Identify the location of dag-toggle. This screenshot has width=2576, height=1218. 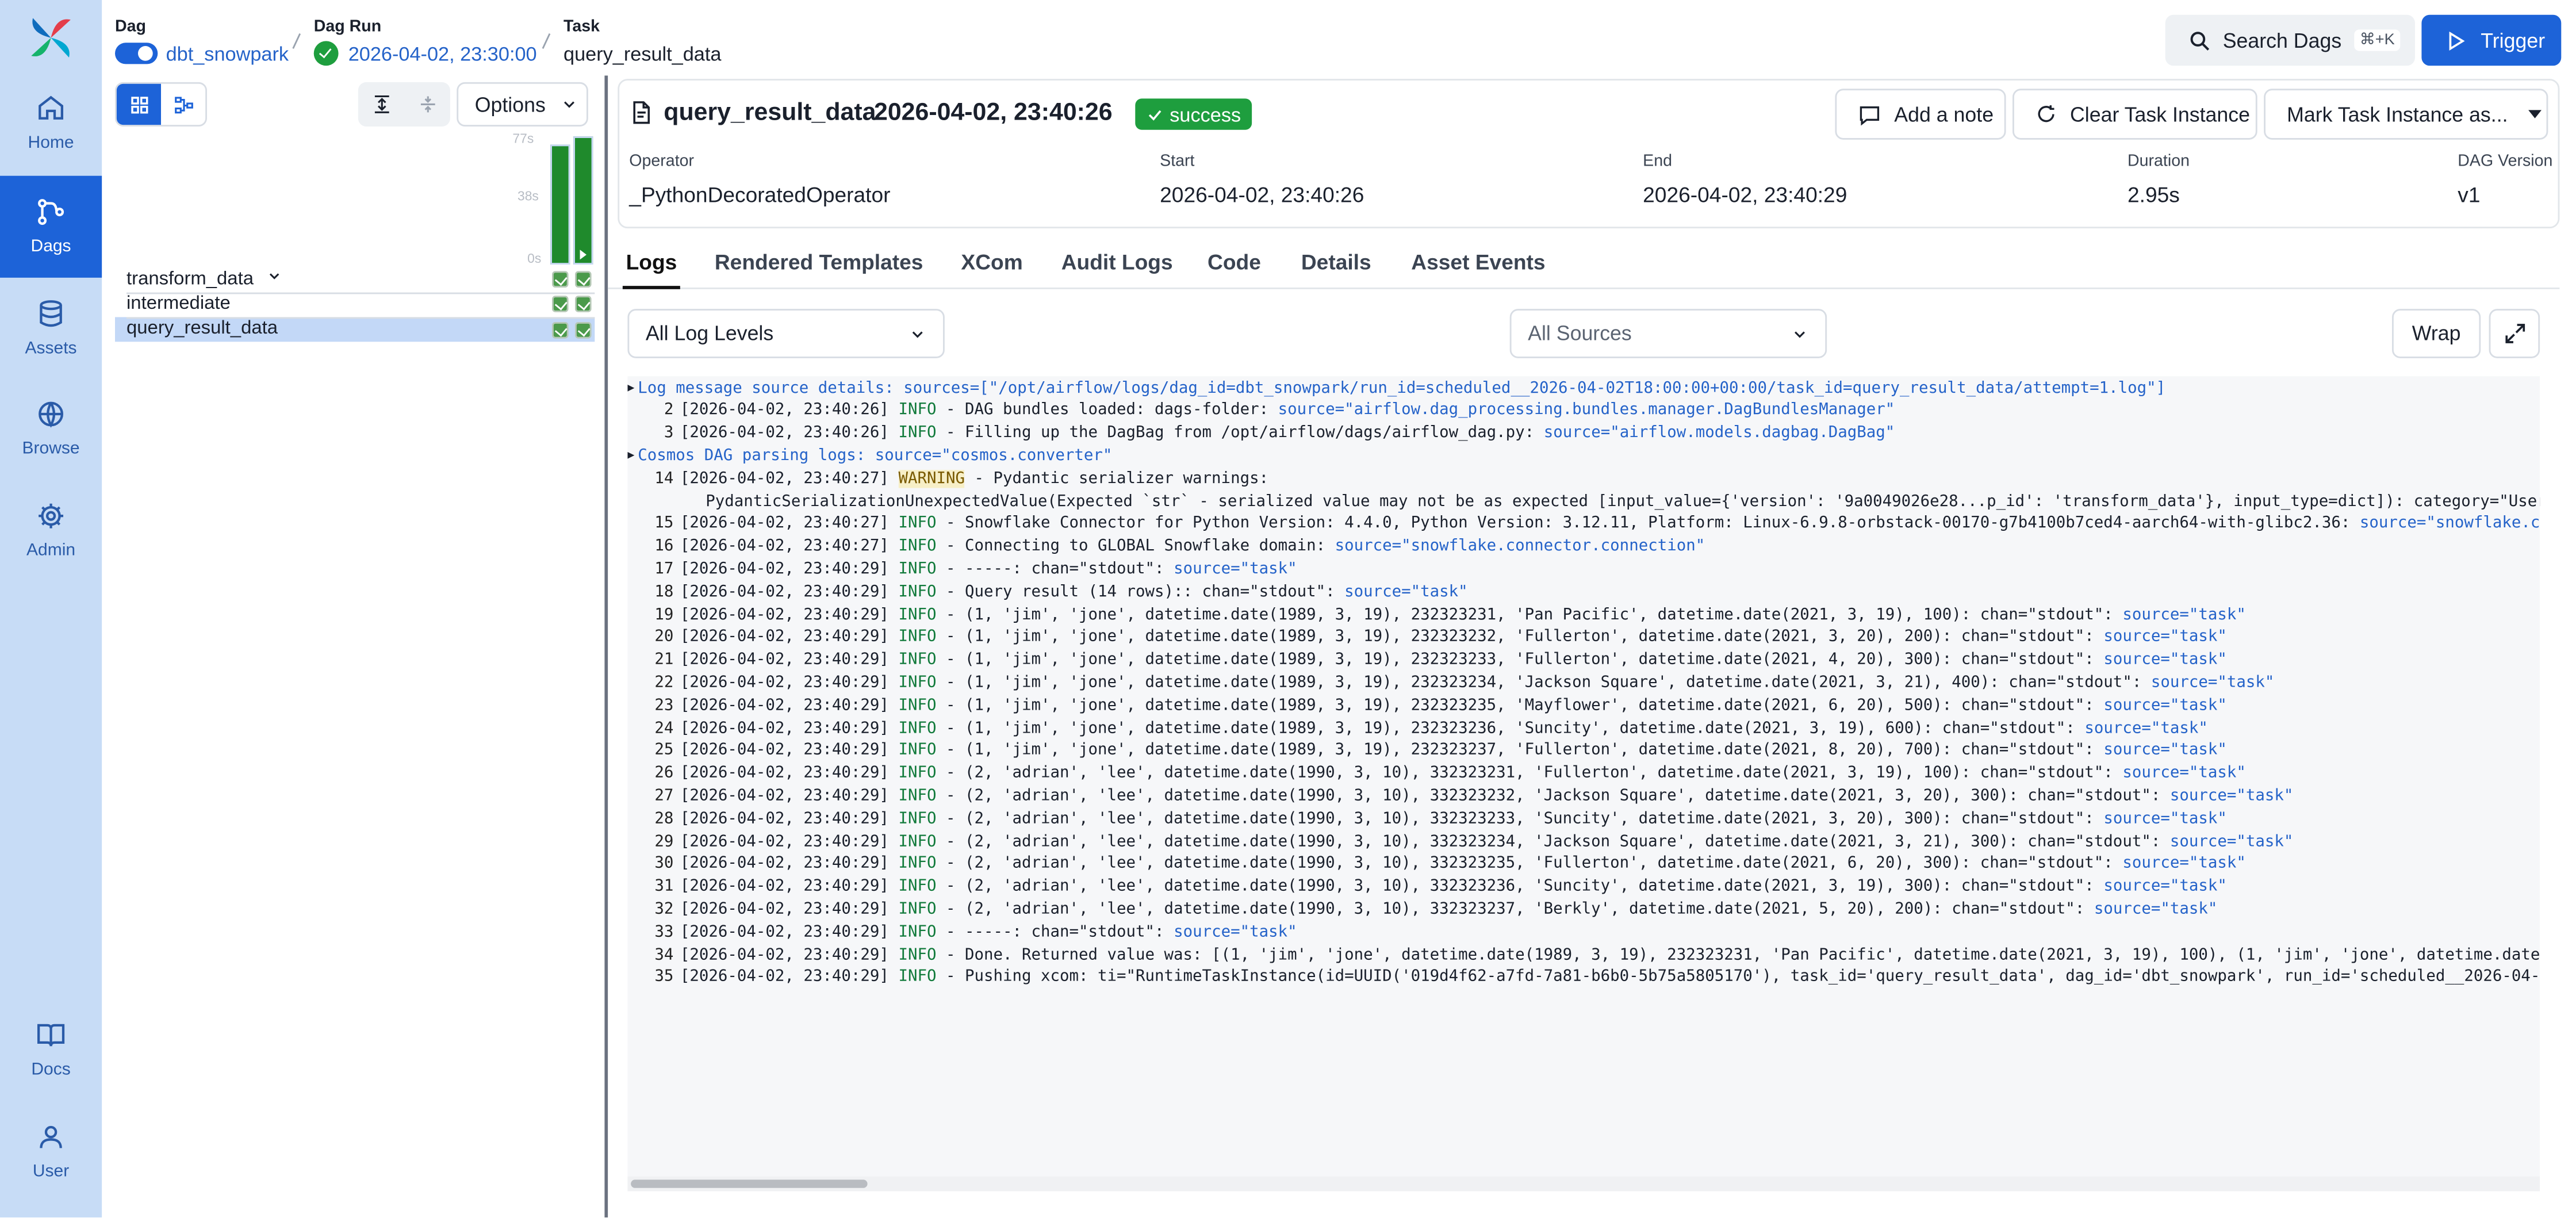
(136, 53).